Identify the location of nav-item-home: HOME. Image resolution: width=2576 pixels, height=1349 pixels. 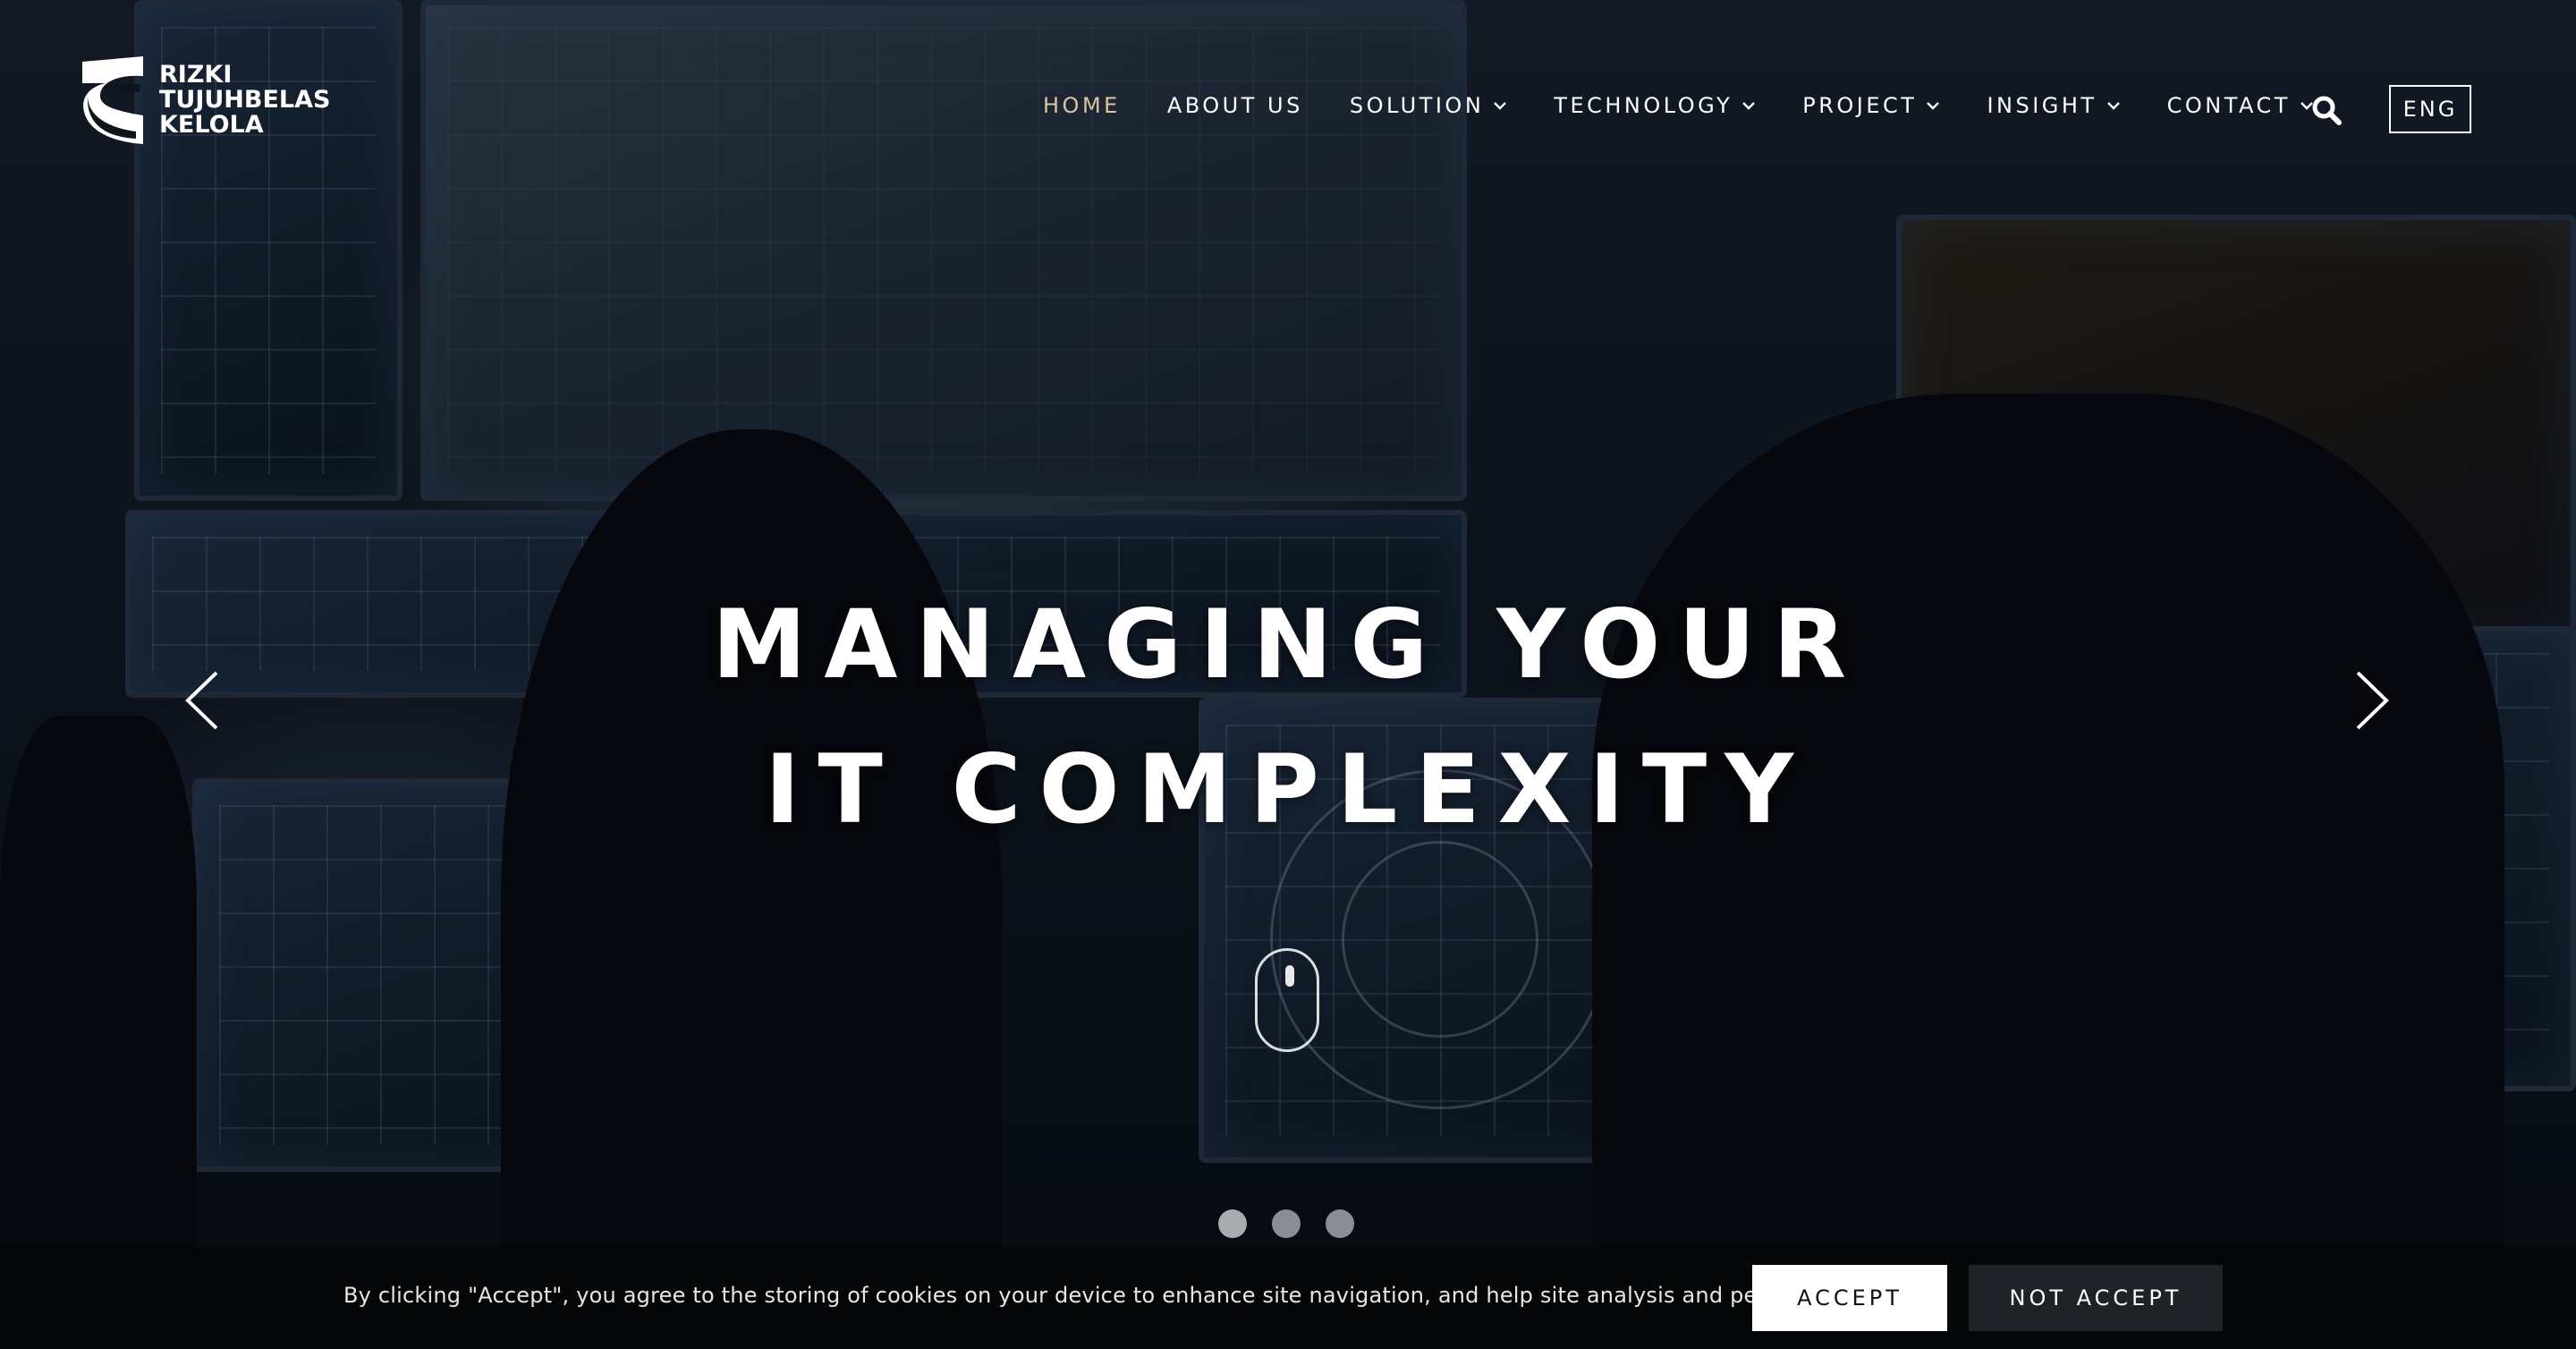
(1082, 105).